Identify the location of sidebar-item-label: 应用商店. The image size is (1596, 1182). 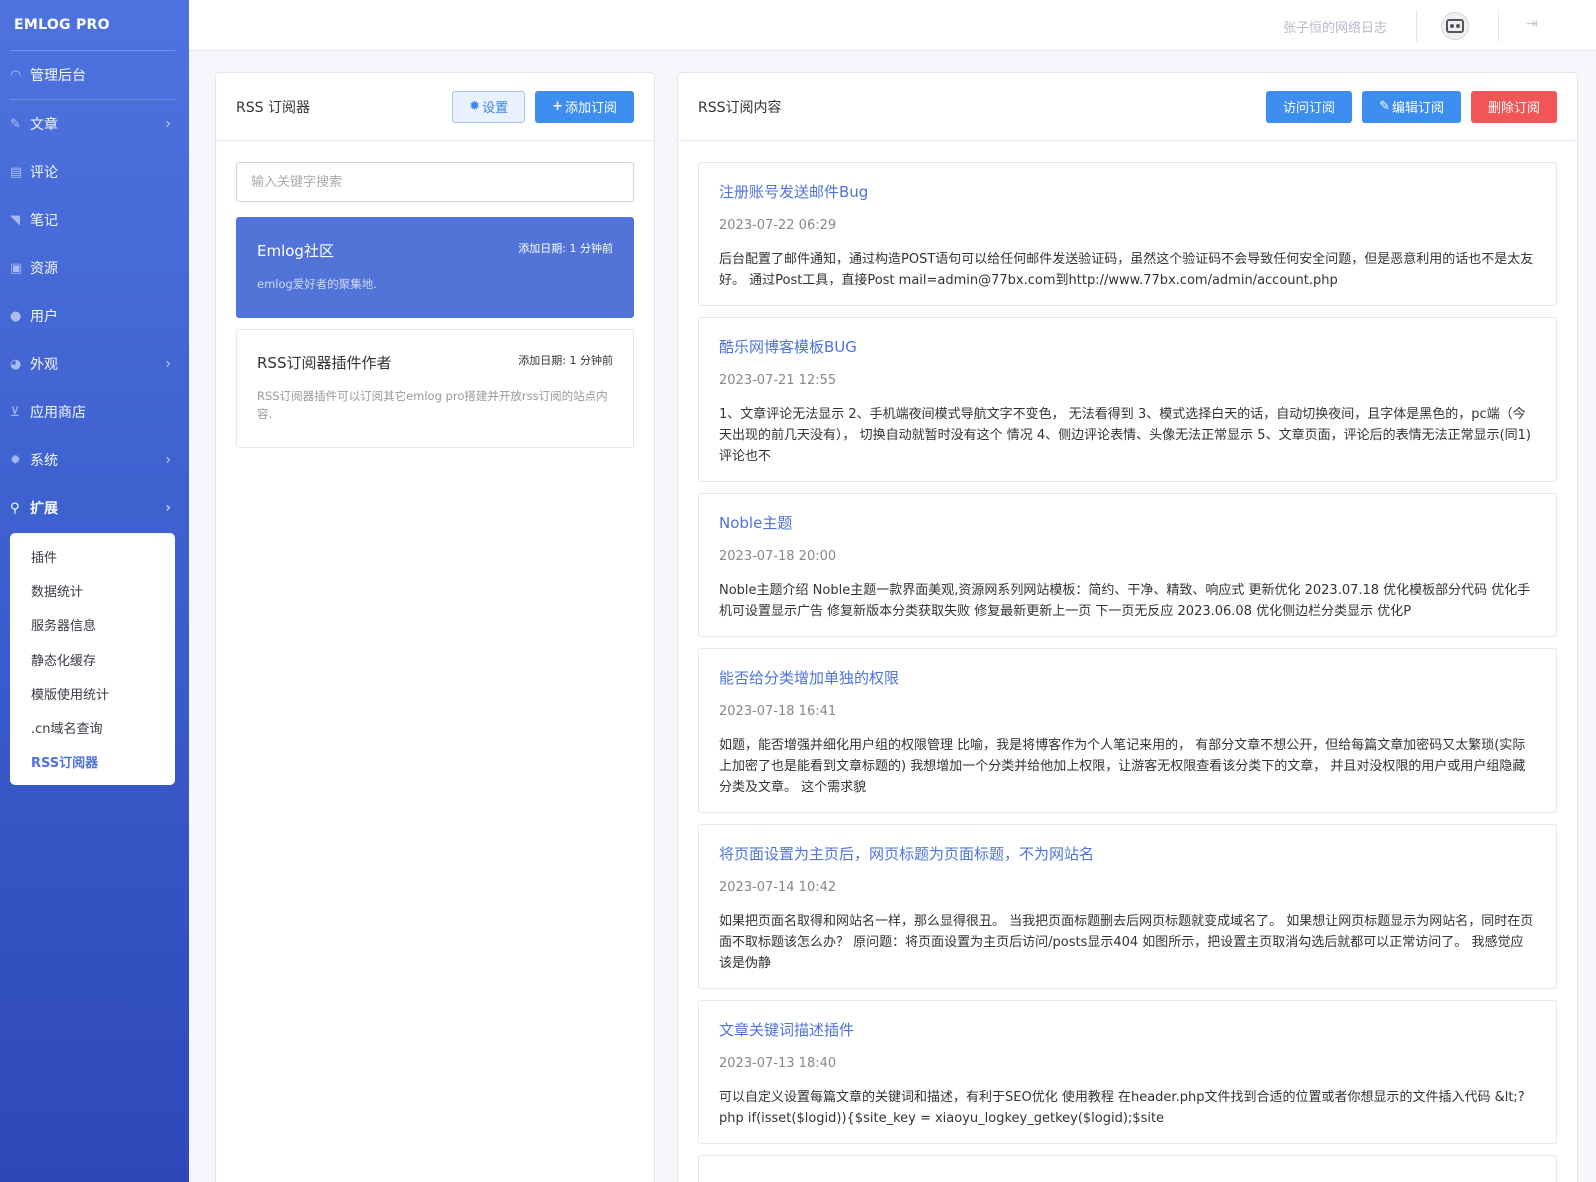
(58, 413).